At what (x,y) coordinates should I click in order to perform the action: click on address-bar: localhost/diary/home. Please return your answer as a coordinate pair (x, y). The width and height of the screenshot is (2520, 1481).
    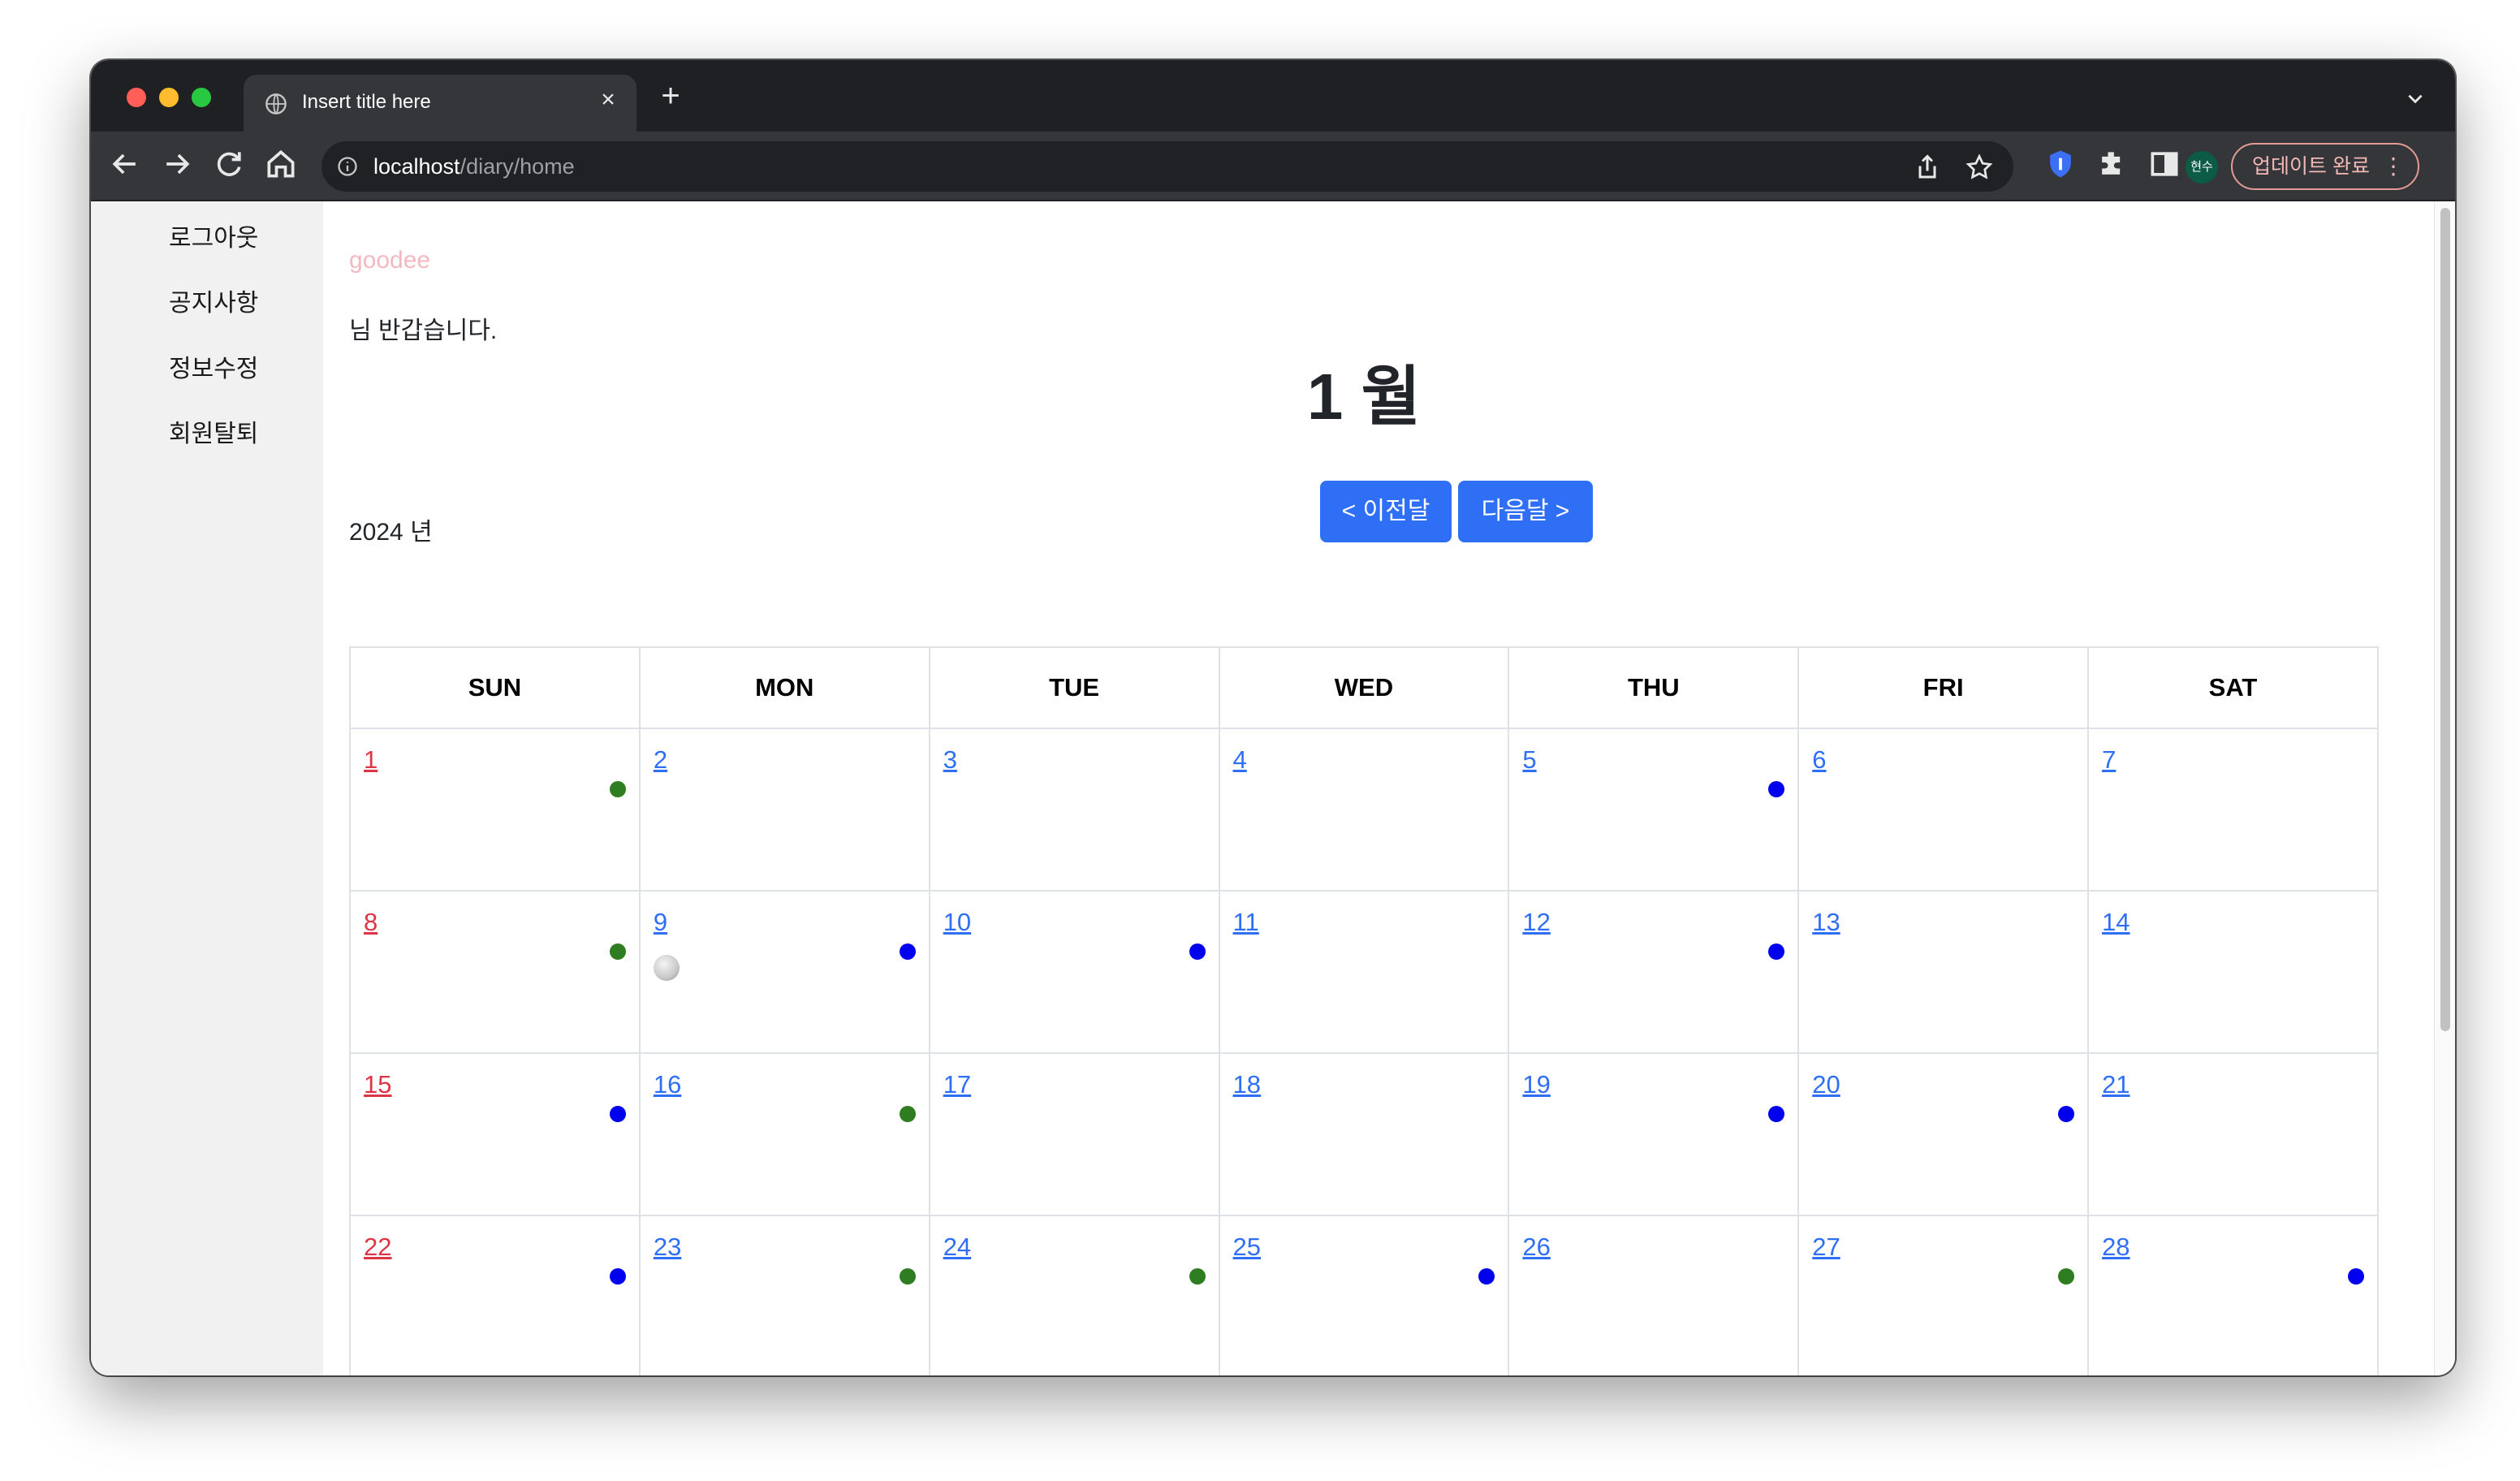
    Looking at the image, I should click on (1167, 166).